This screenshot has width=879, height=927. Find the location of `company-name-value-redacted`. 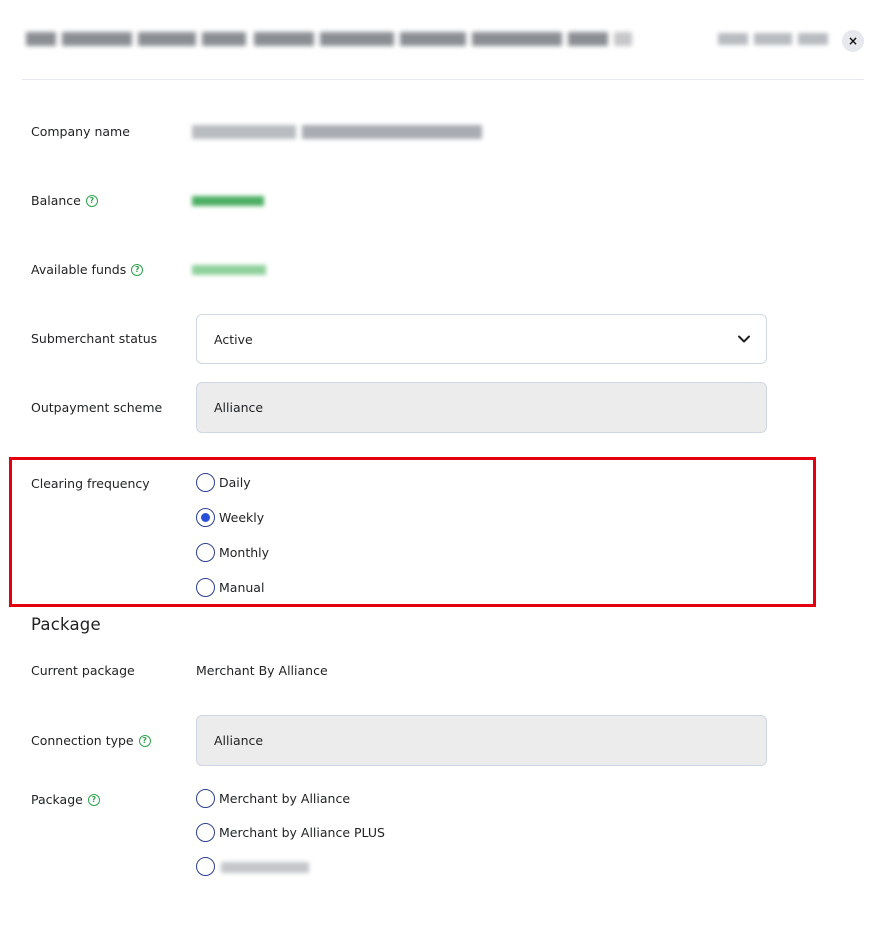

company-name-value-redacted is located at coordinates (342, 132).